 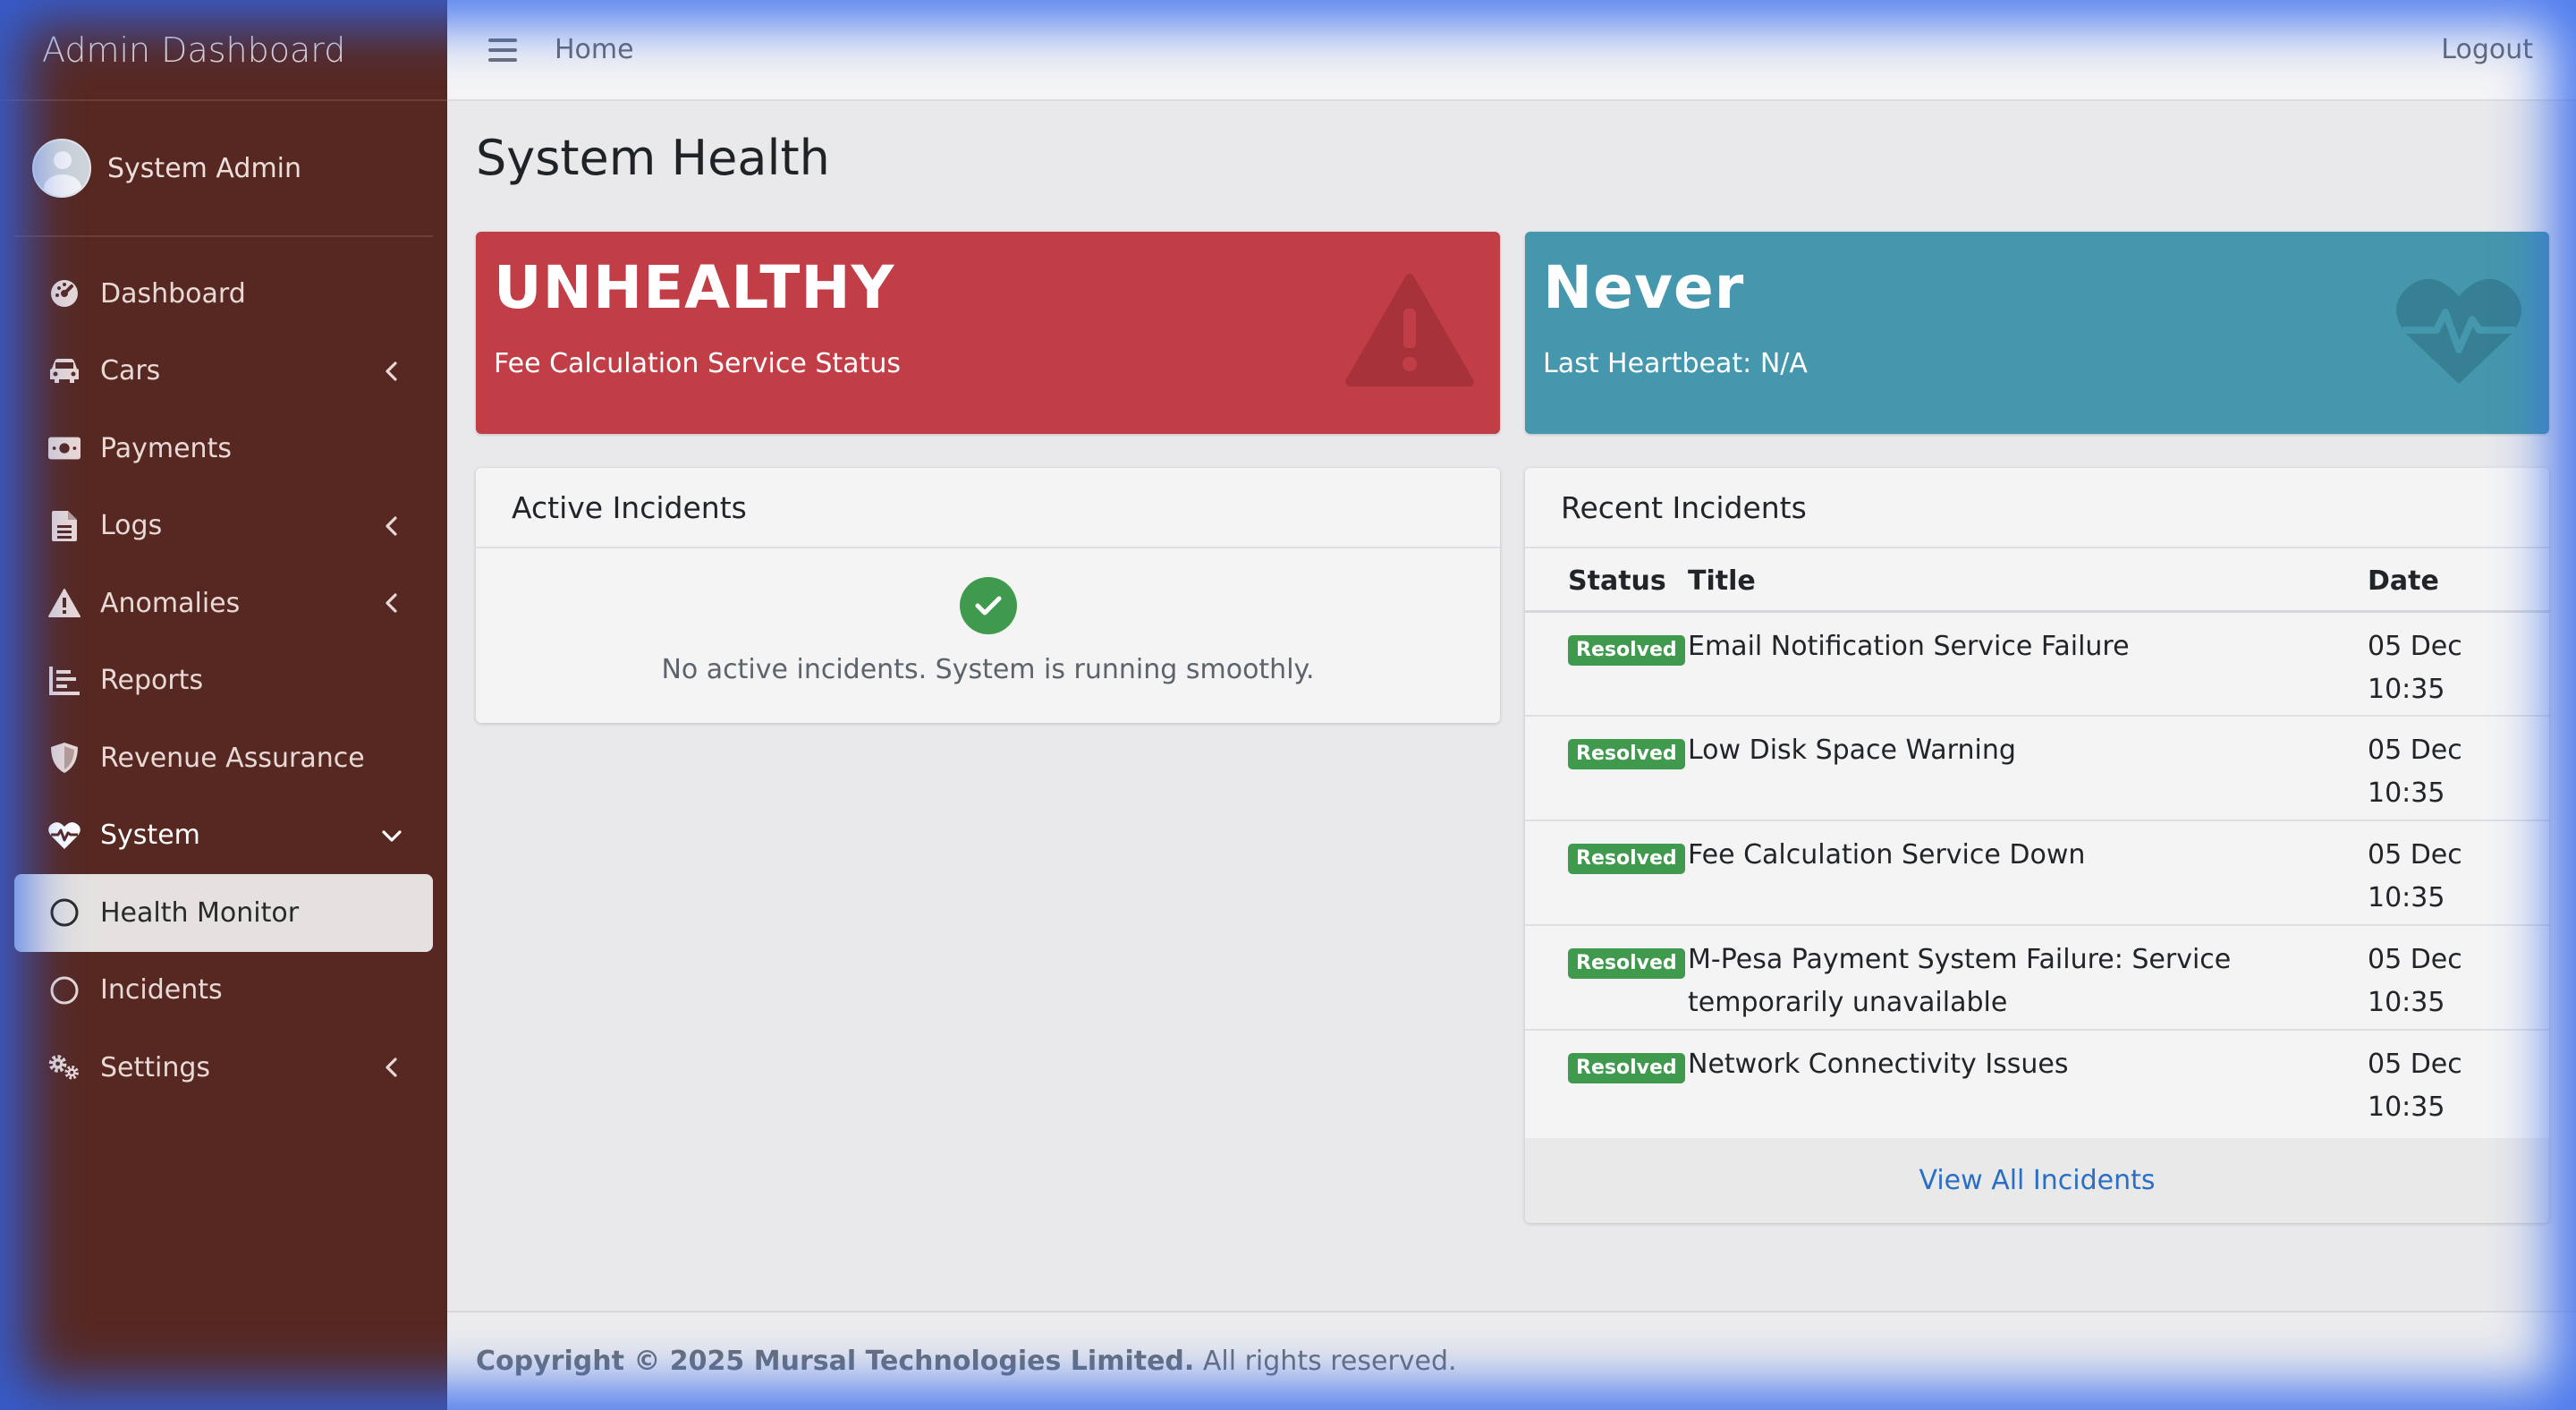 I want to click on topbar: Home Logout, so click(x=1511, y=51).